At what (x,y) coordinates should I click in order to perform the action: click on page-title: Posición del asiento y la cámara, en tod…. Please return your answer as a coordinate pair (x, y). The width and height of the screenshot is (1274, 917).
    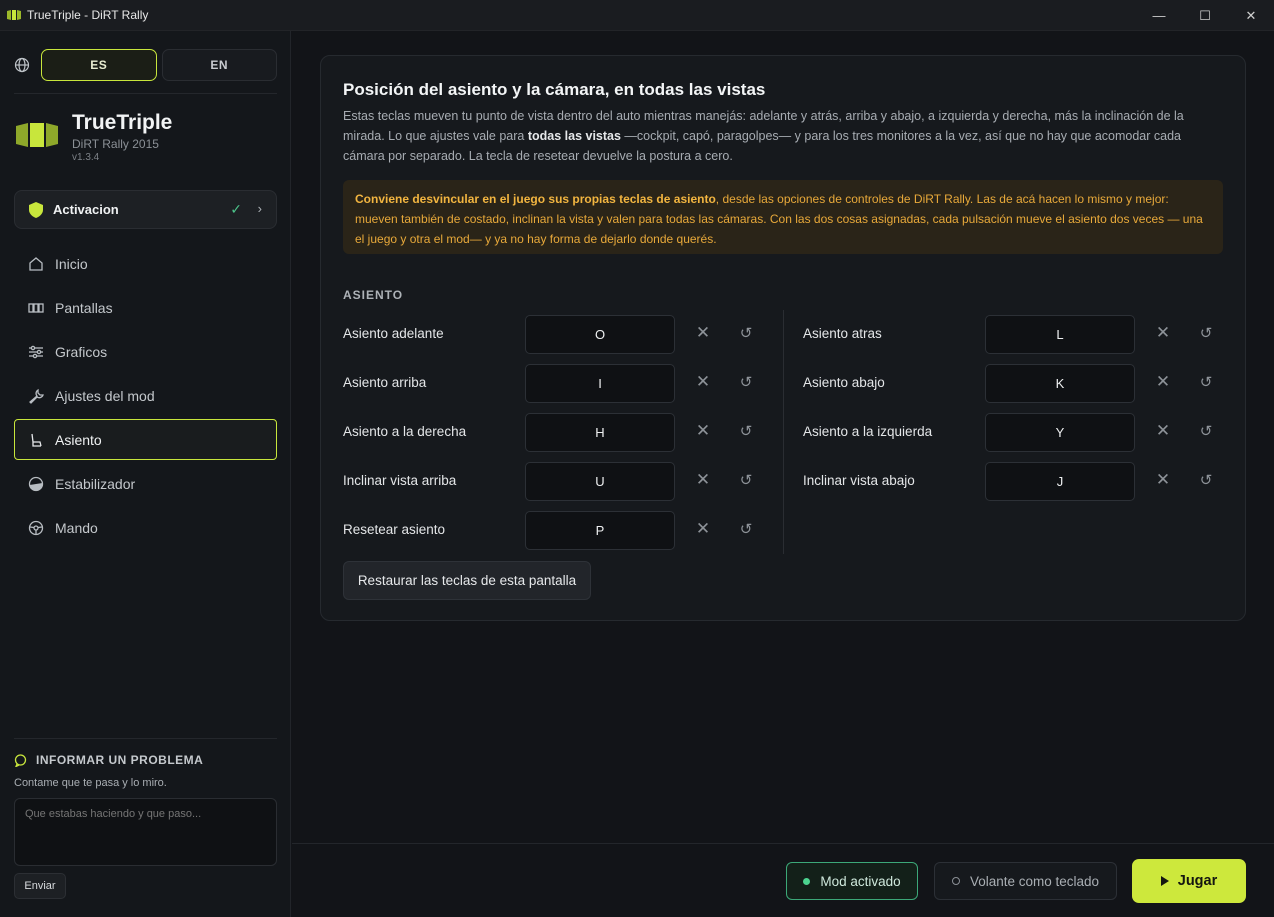
    Looking at the image, I should click on (554, 89).